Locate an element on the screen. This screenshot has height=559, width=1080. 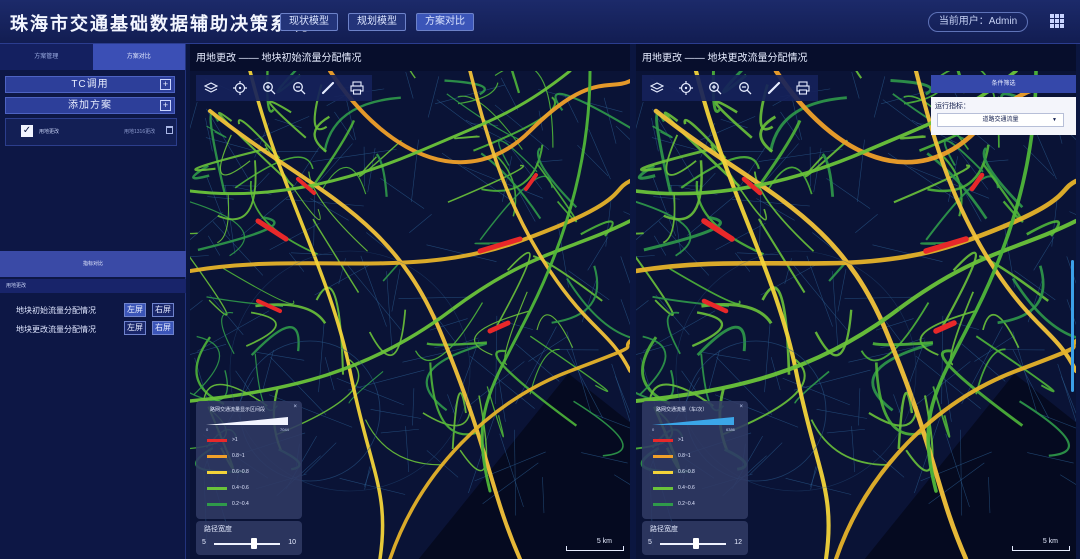
trash-icon is located at coordinates (169, 130).